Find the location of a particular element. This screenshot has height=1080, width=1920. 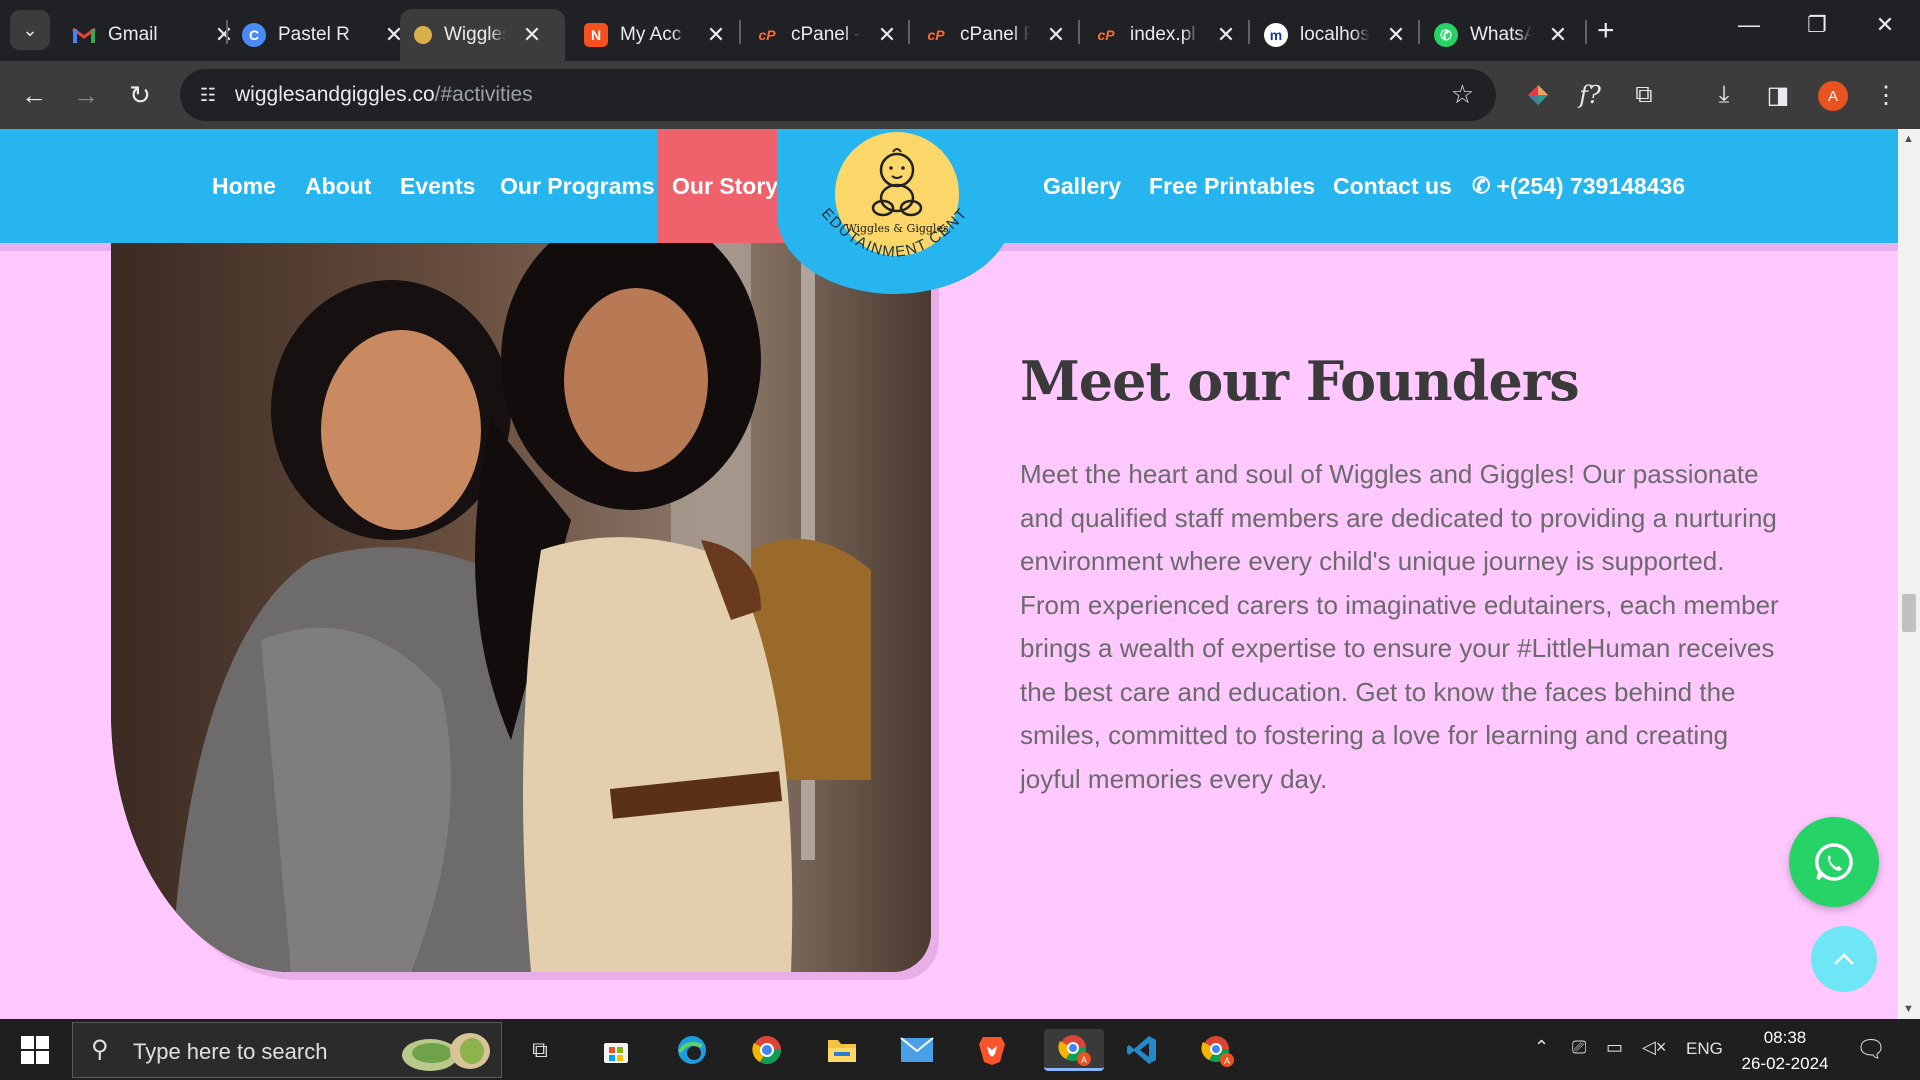

forward-icon: → is located at coordinates (86, 95).